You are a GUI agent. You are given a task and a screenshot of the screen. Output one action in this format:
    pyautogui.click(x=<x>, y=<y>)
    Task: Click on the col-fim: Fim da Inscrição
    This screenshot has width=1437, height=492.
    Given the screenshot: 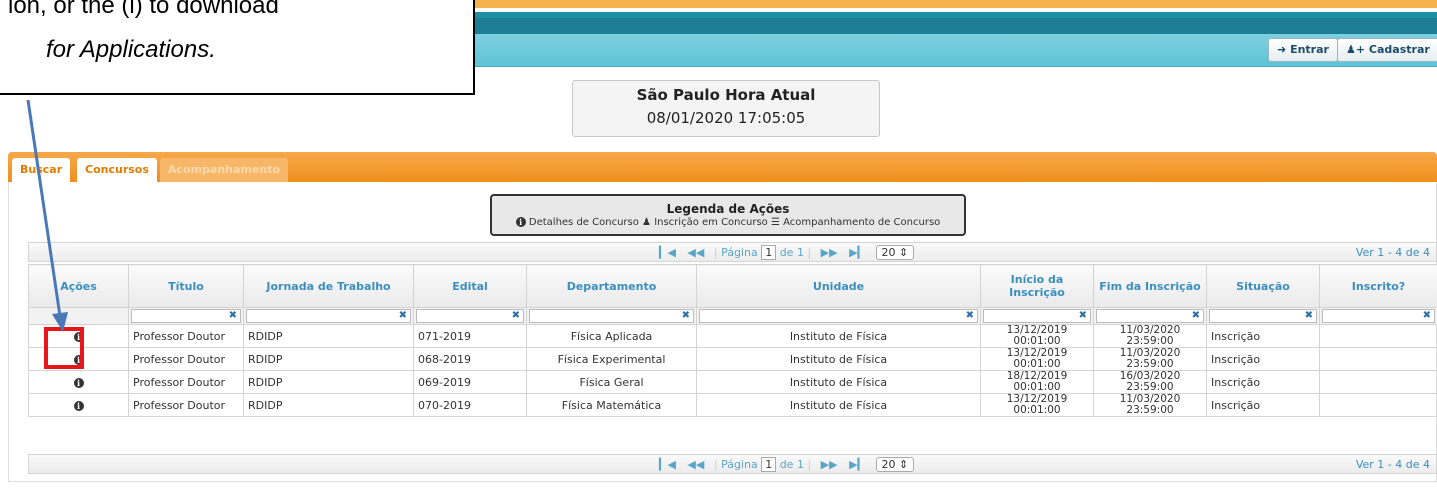 What is the action you would take?
    pyautogui.click(x=1150, y=286)
    